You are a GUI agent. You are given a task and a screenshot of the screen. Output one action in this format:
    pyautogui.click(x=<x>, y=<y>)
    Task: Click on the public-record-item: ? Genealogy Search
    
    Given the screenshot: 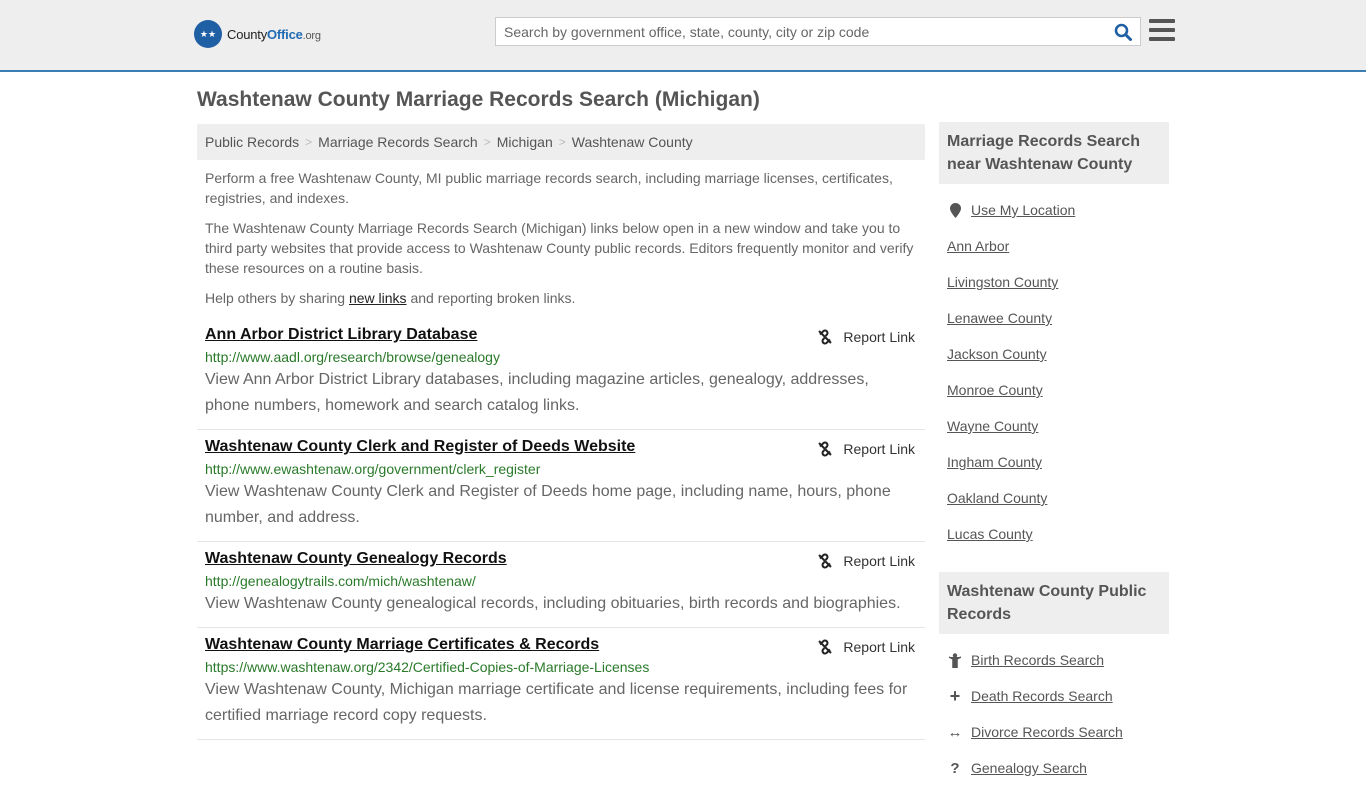 What is the action you would take?
    pyautogui.click(x=1054, y=768)
    